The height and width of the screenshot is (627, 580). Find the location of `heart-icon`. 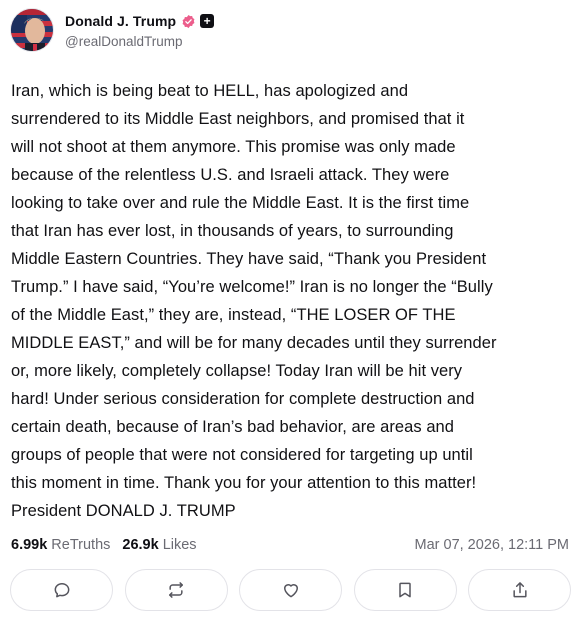

heart-icon is located at coordinates (290, 591).